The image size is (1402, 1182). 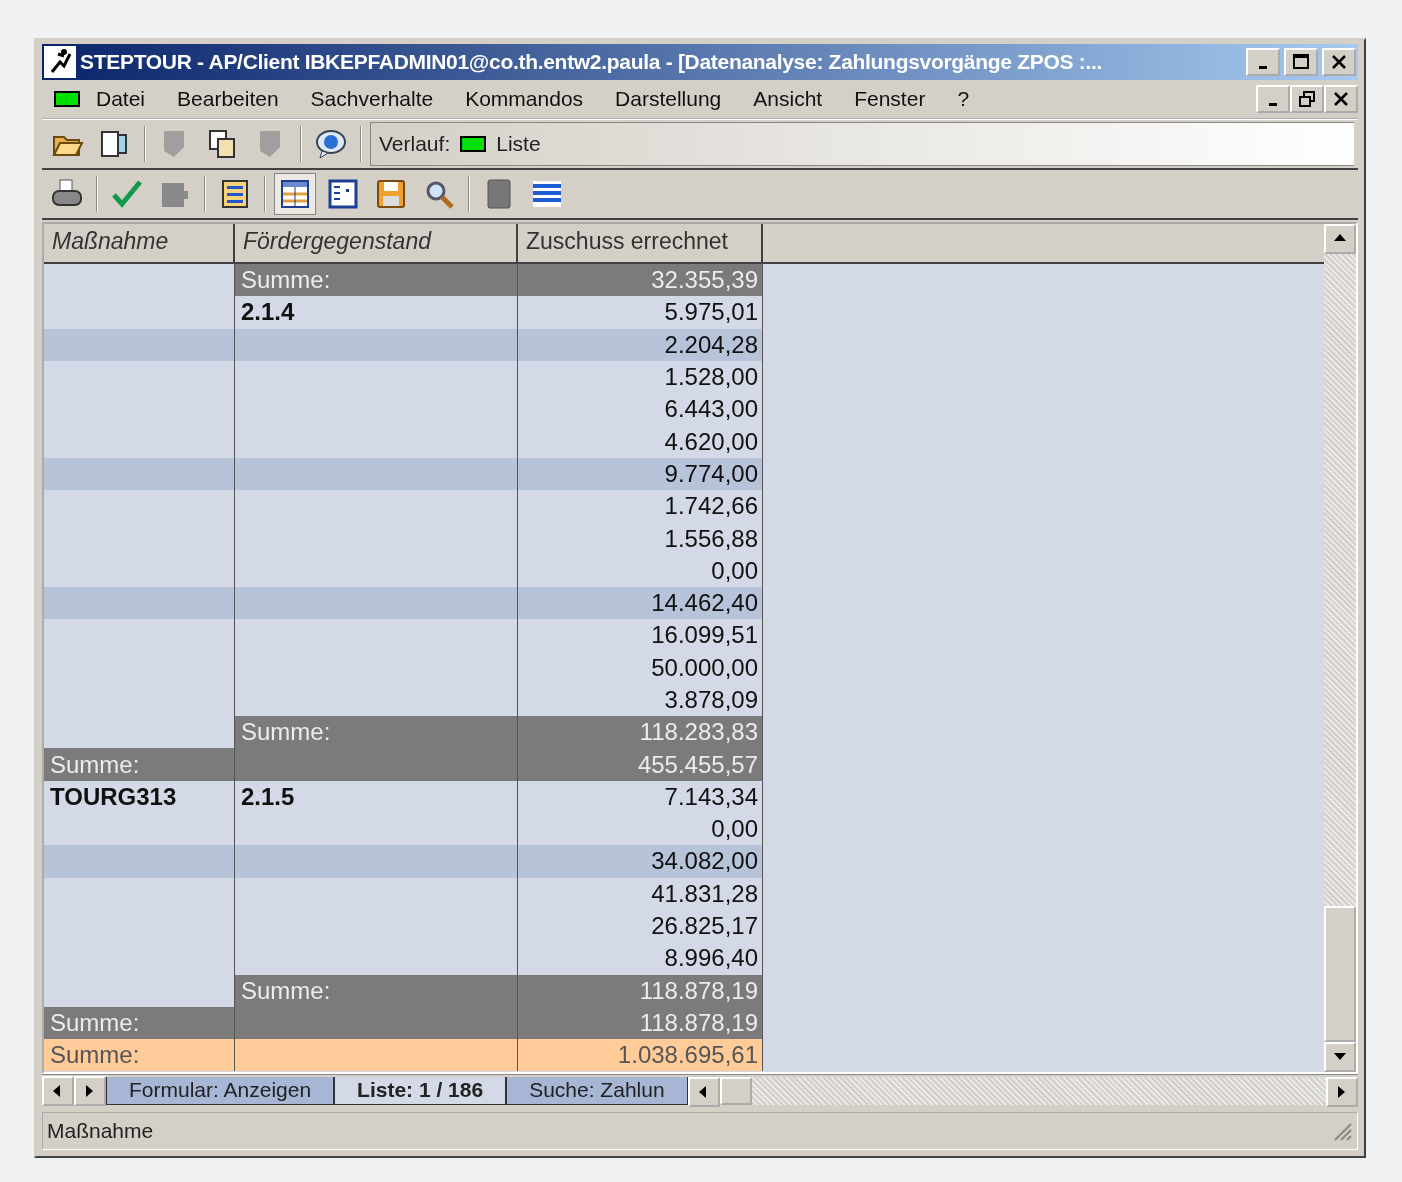 I want to click on scroll-left-button, so click(x=703, y=1091).